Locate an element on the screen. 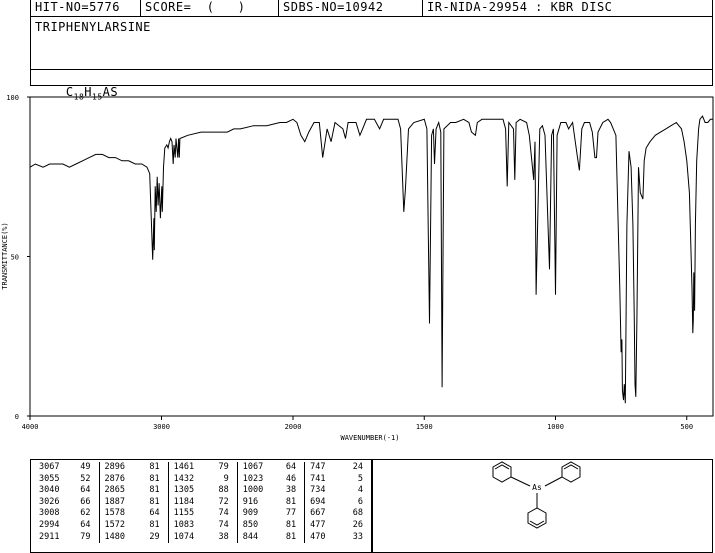  peak-wavenumber: 1184 is located at coordinates (184, 502).